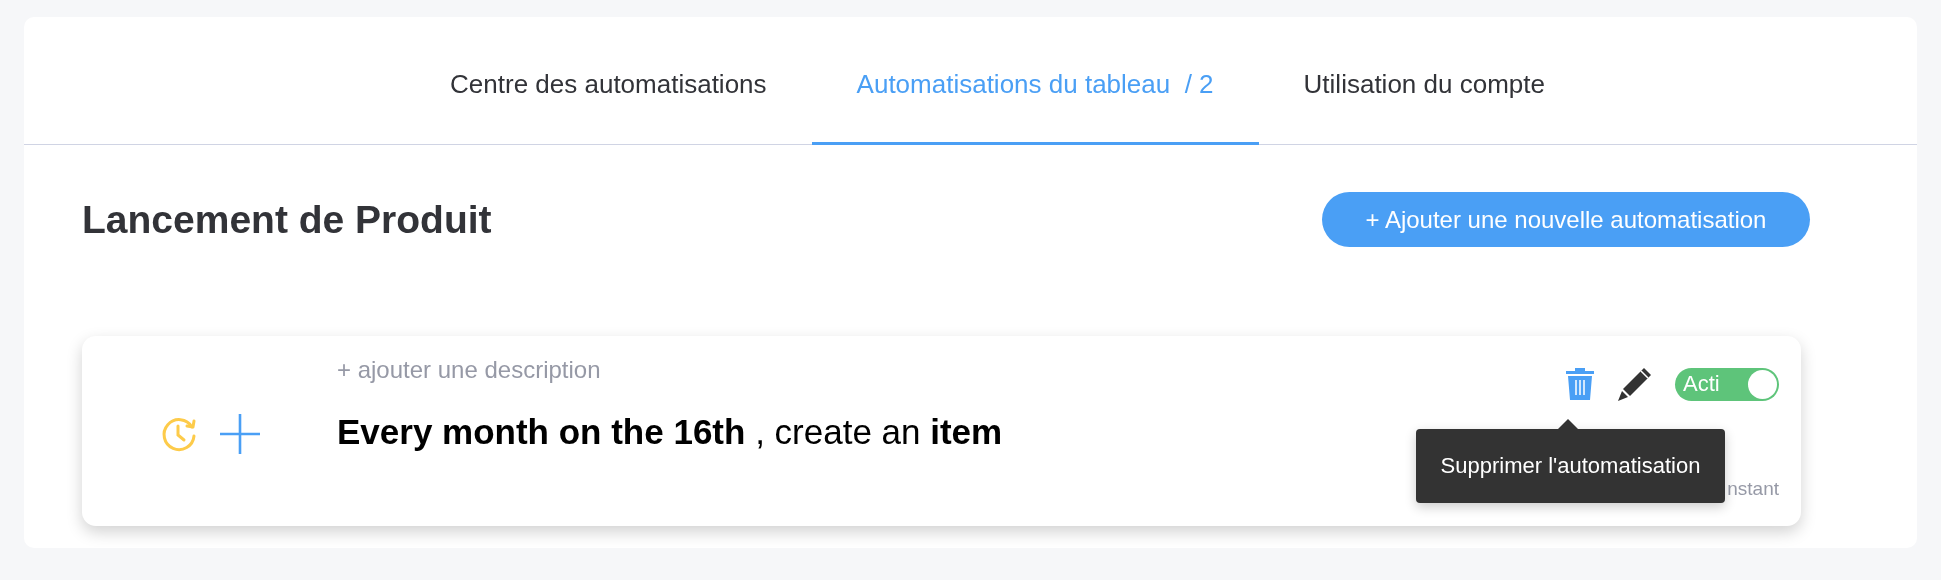  Describe the element at coordinates (1570, 466) in the screenshot. I see `tooltip: Supprimer l'automatisation` at that location.